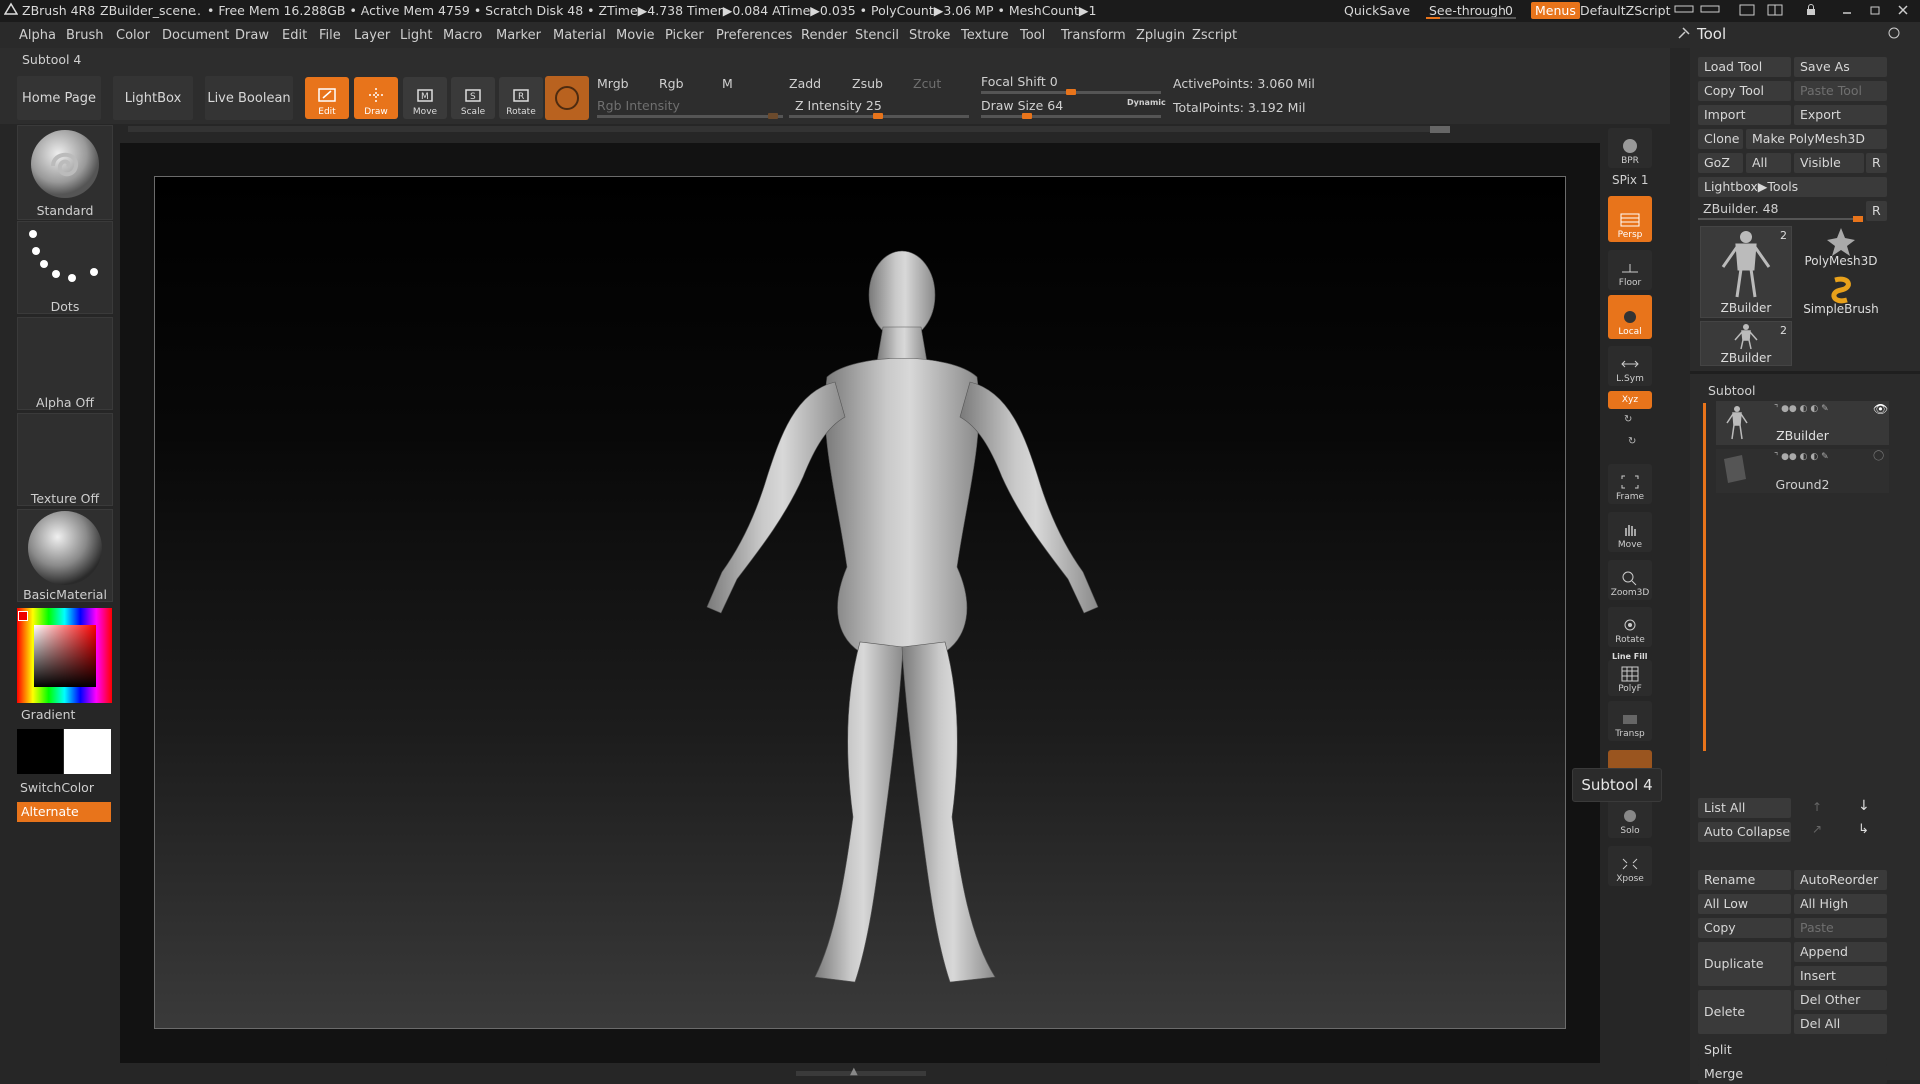 The image size is (1920, 1084). What do you see at coordinates (1509, 10) in the screenshot?
I see `see-through-value: 0` at bounding box center [1509, 10].